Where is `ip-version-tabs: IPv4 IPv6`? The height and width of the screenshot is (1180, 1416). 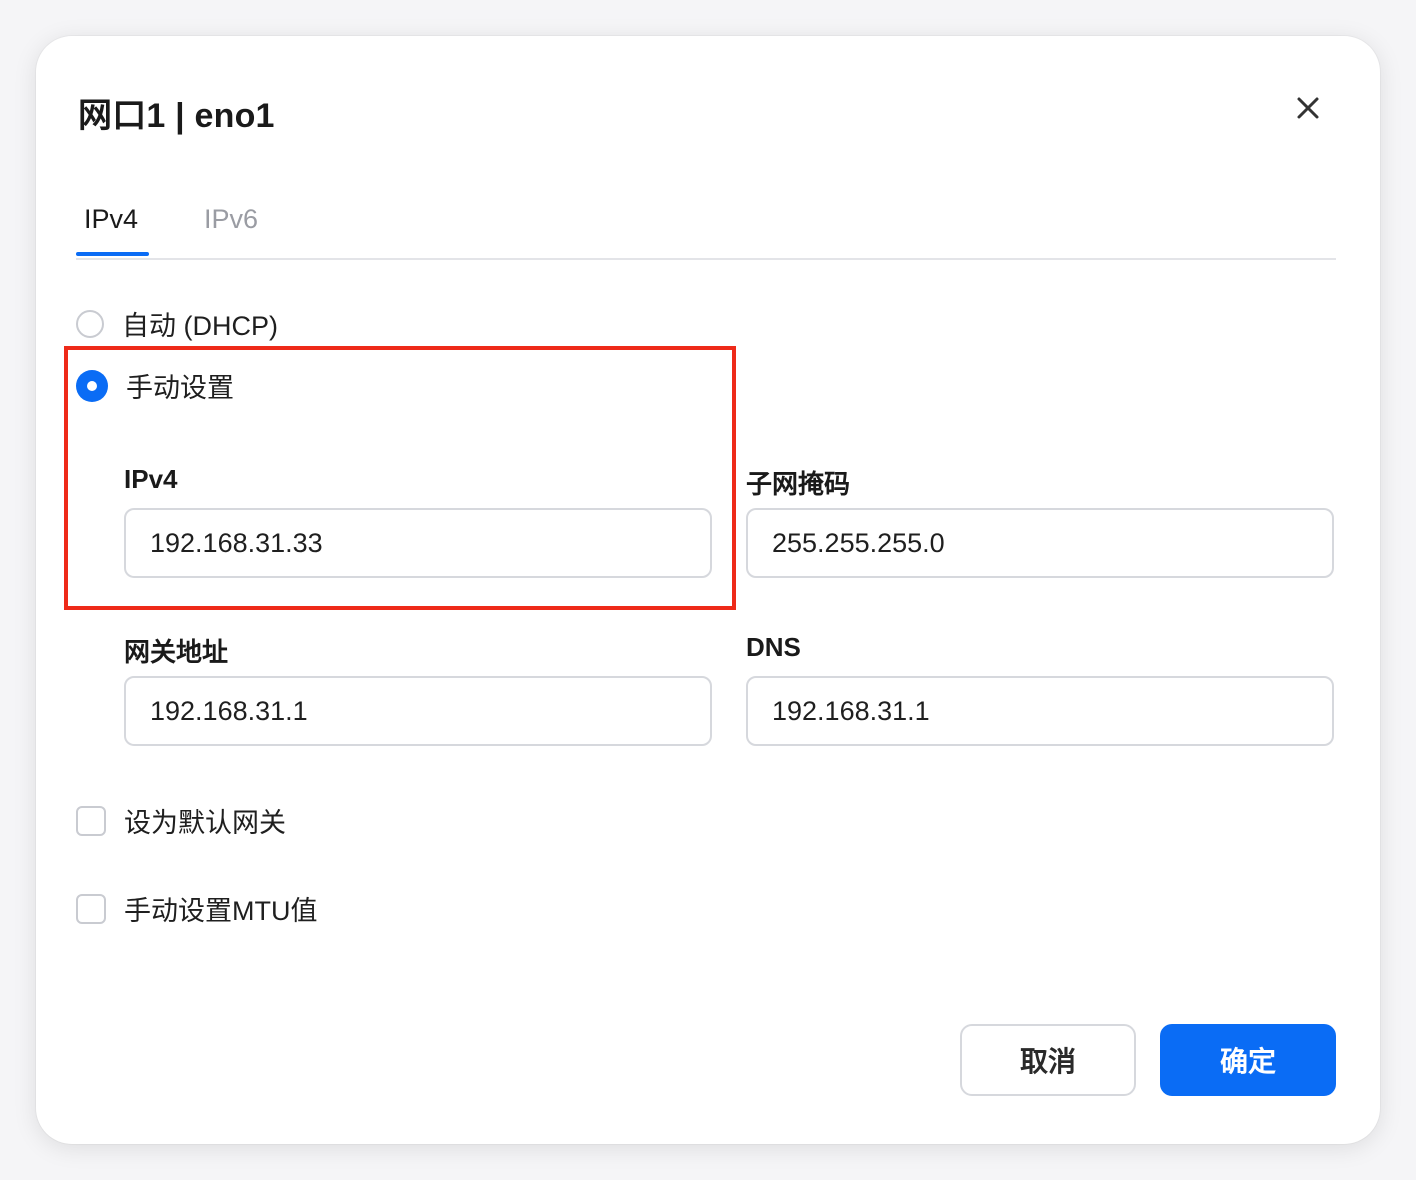 ip-version-tabs: IPv4 IPv6 is located at coordinates (706, 228).